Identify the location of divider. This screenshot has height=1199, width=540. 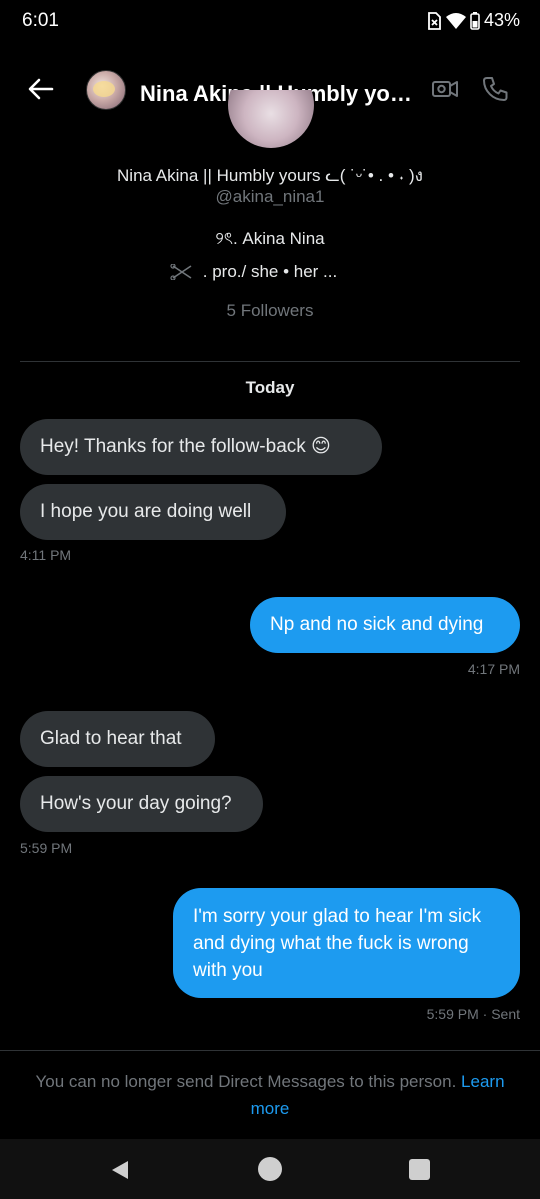
(270, 361).